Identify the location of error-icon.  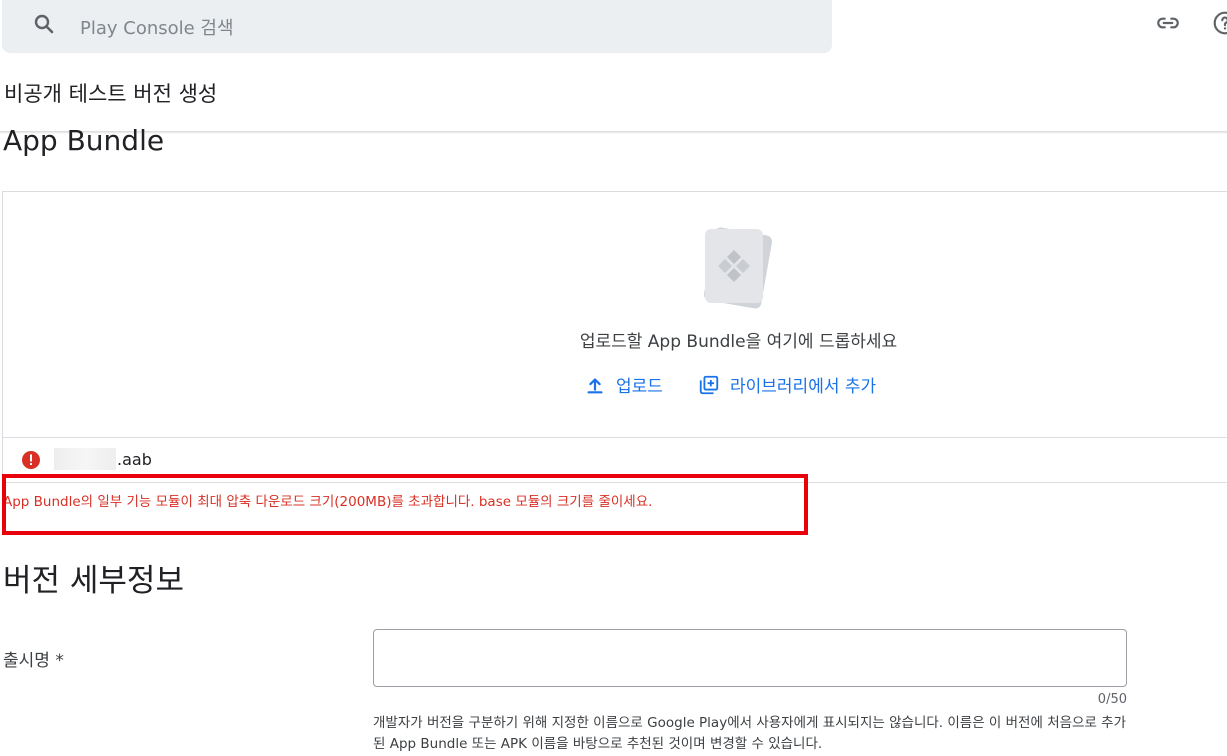
(31, 460).